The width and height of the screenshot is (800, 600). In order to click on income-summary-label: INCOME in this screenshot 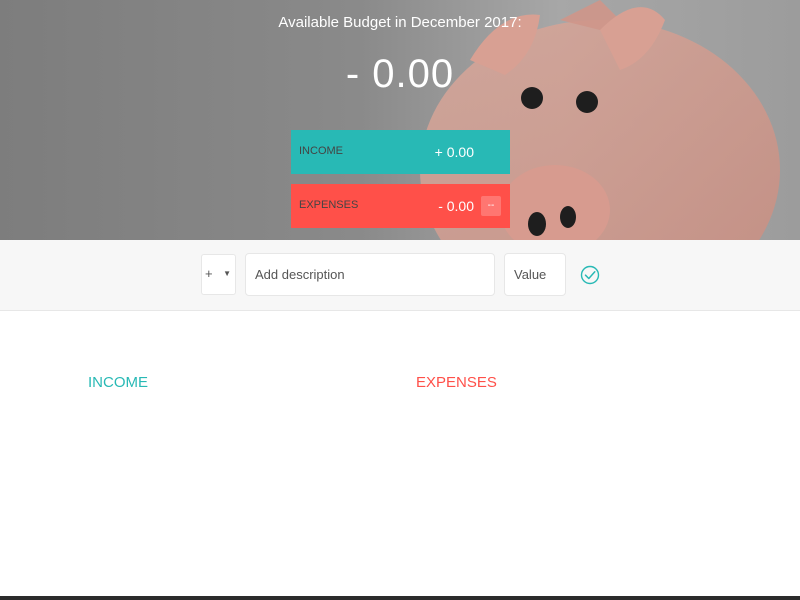, I will do `click(321, 151)`.